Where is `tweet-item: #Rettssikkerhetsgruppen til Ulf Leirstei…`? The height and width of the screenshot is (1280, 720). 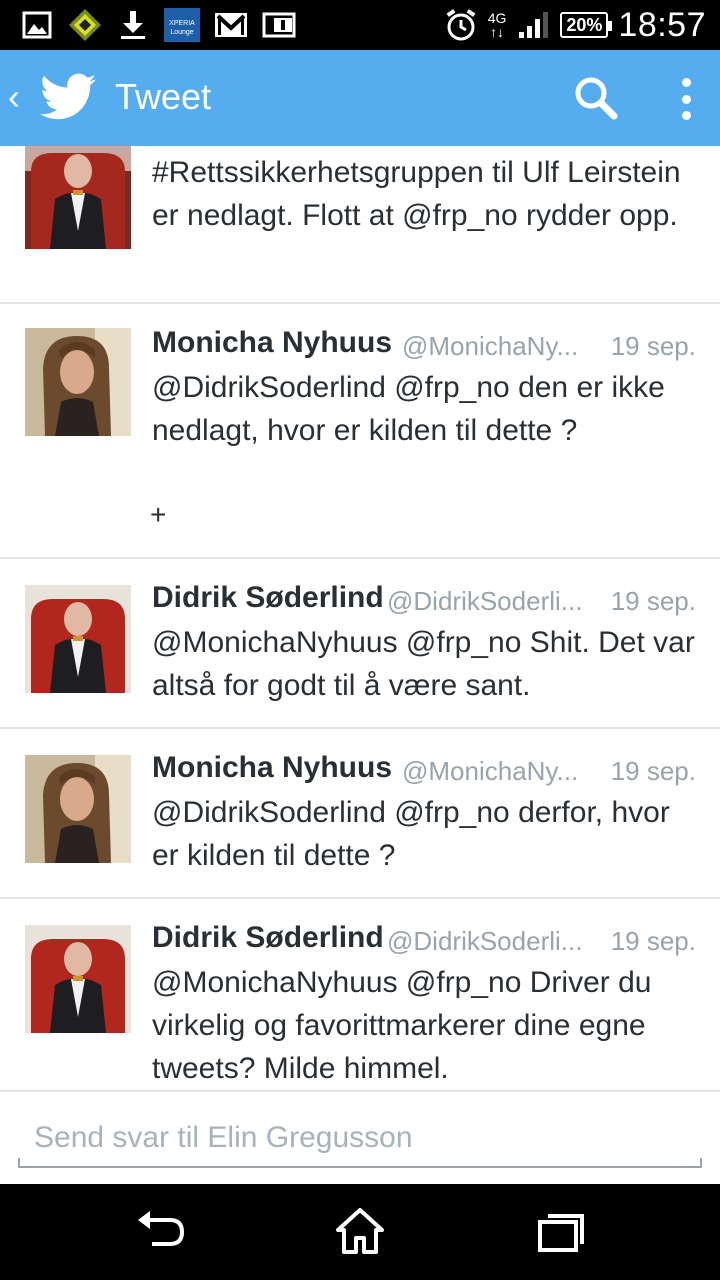 tweet-item: #Rettssikkerhetsgruppen til Ulf Leirstei… is located at coordinates (360, 225).